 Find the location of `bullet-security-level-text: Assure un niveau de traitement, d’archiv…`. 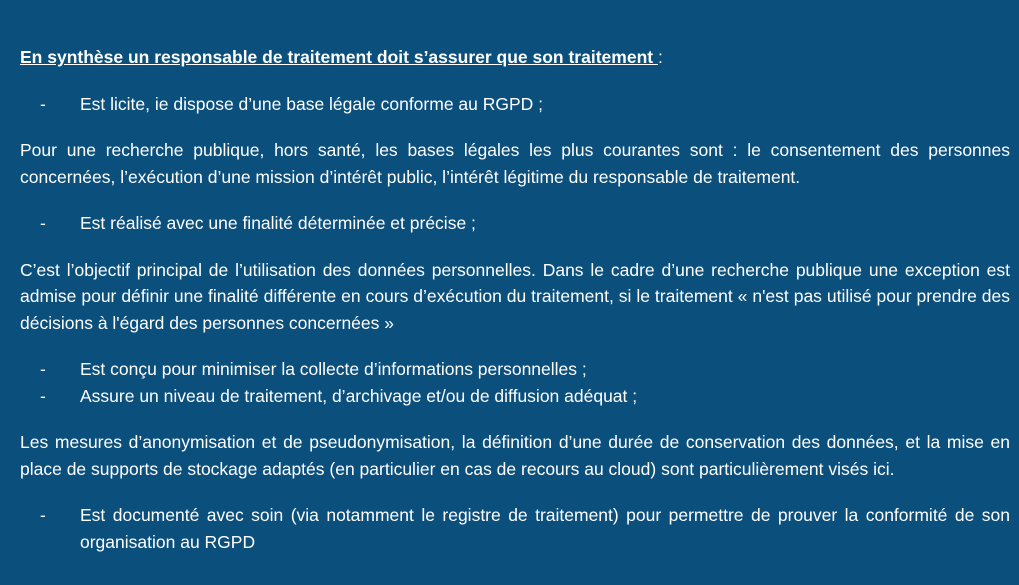

bullet-security-level-text: Assure un niveau de traitement, d’archiv… is located at coordinates (359, 395).